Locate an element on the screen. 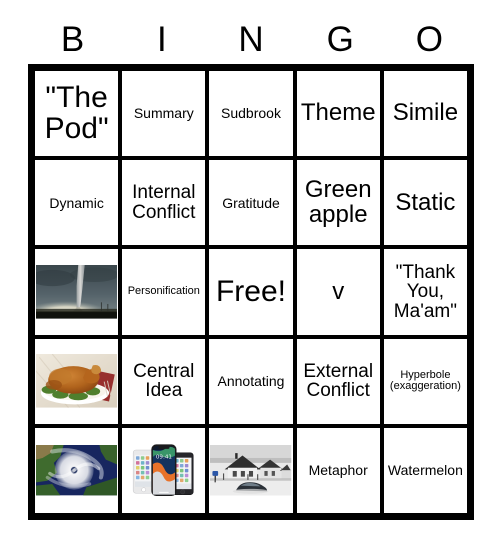  bingo-cell-label: Simile is located at coordinates (425, 113).